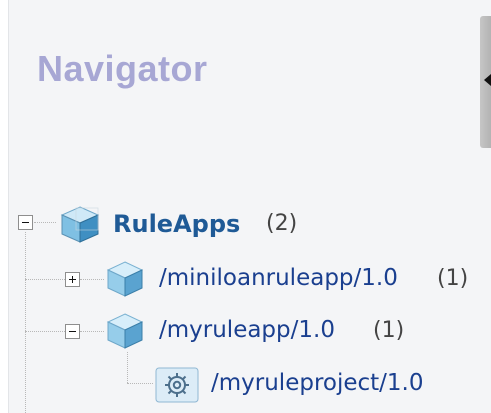 Image resolution: width=491 pixels, height=413 pixels. What do you see at coordinates (25, 222) in the screenshot?
I see `collapse-toggle-ruleapps` at bounding box center [25, 222].